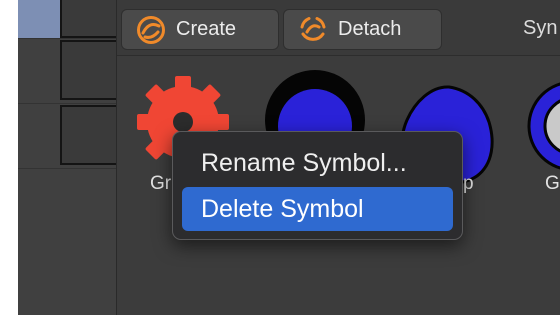 The height and width of the screenshot is (315, 560). I want to click on detach-button-label: Detach, so click(370, 29).